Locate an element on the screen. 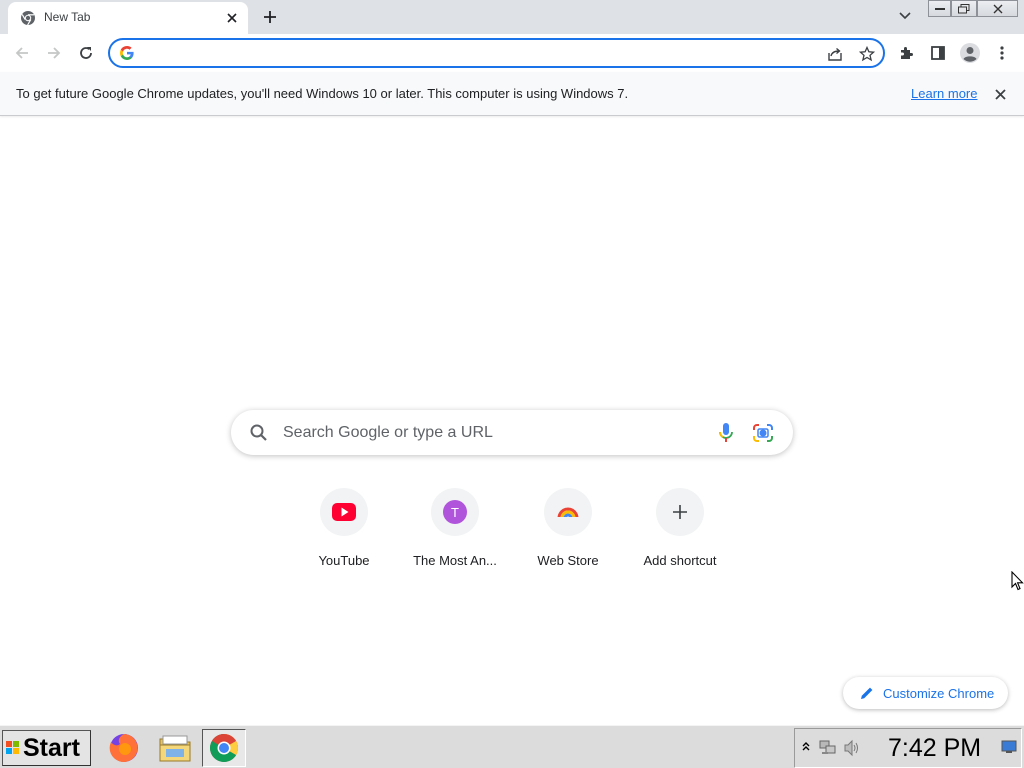 Image resolution: width=1024 pixels, height=768 pixels. forward-button is located at coordinates (54, 53).